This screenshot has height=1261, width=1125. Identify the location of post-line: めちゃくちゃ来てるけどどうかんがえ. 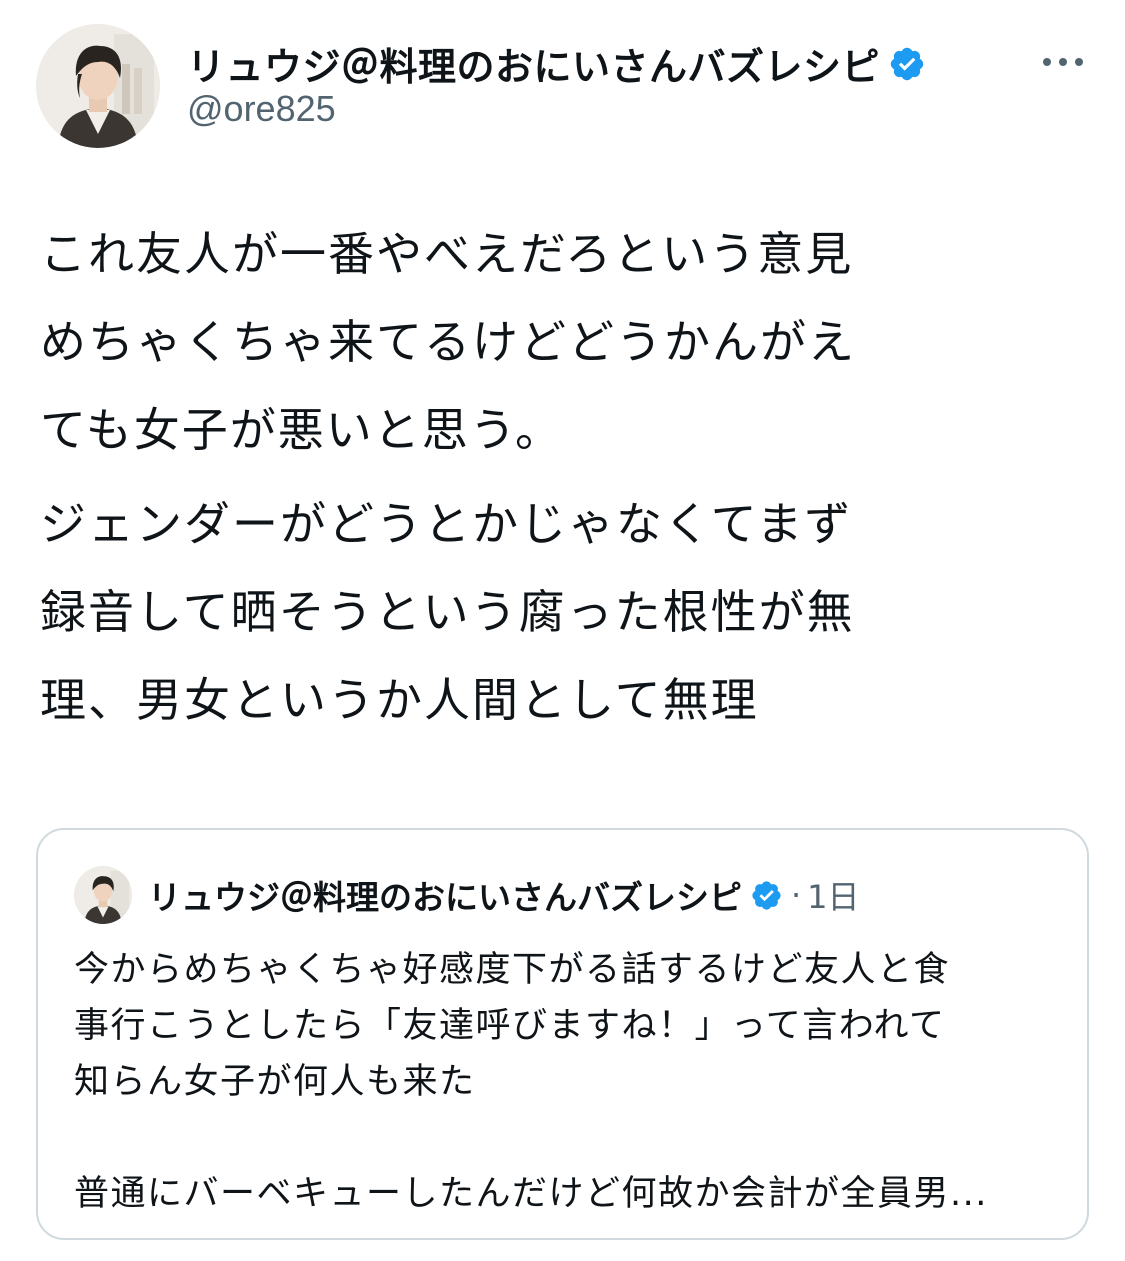
(448, 342).